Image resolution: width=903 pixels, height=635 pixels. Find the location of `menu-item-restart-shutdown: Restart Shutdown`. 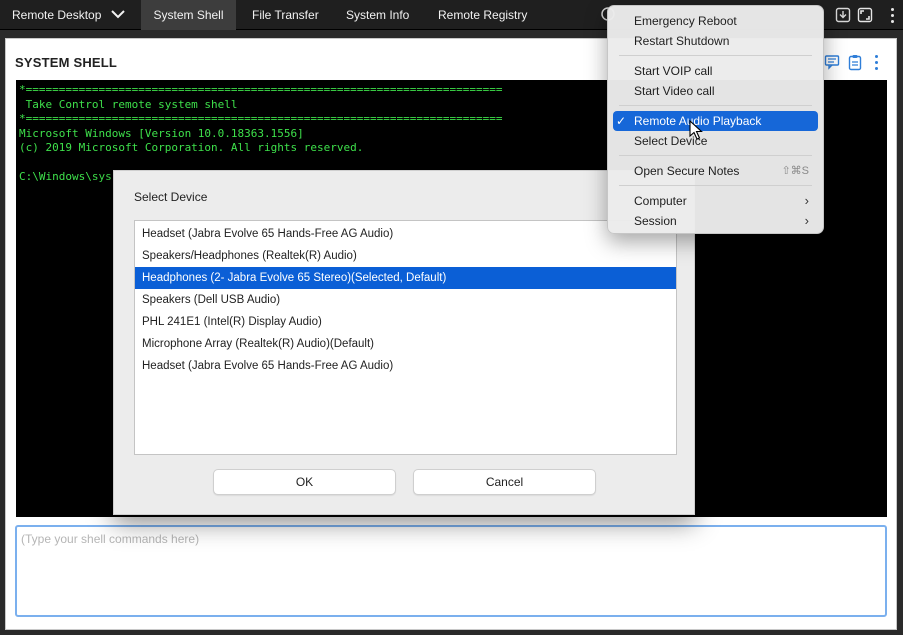

menu-item-restart-shutdown: Restart Shutdown is located at coordinates (715, 41).